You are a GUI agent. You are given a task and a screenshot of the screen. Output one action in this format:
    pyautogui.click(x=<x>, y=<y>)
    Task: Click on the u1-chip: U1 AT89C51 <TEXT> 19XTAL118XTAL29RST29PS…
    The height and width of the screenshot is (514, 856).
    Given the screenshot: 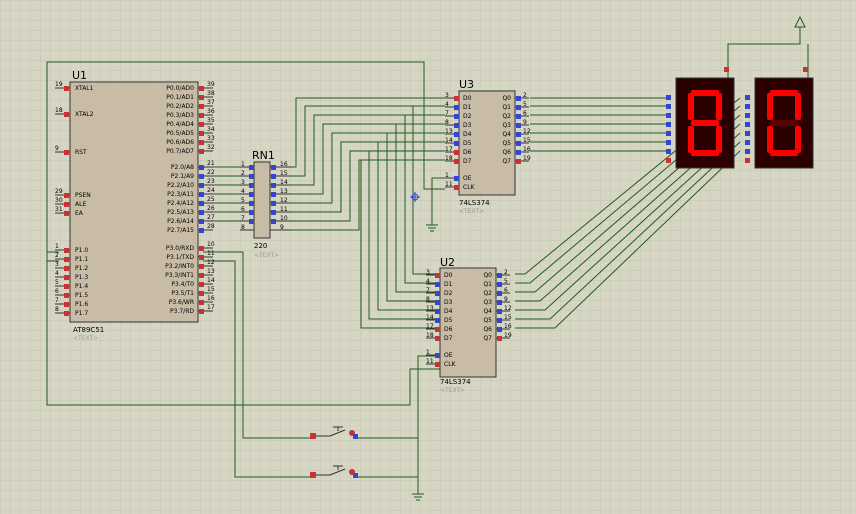 What is the action you would take?
    pyautogui.click(x=135, y=205)
    